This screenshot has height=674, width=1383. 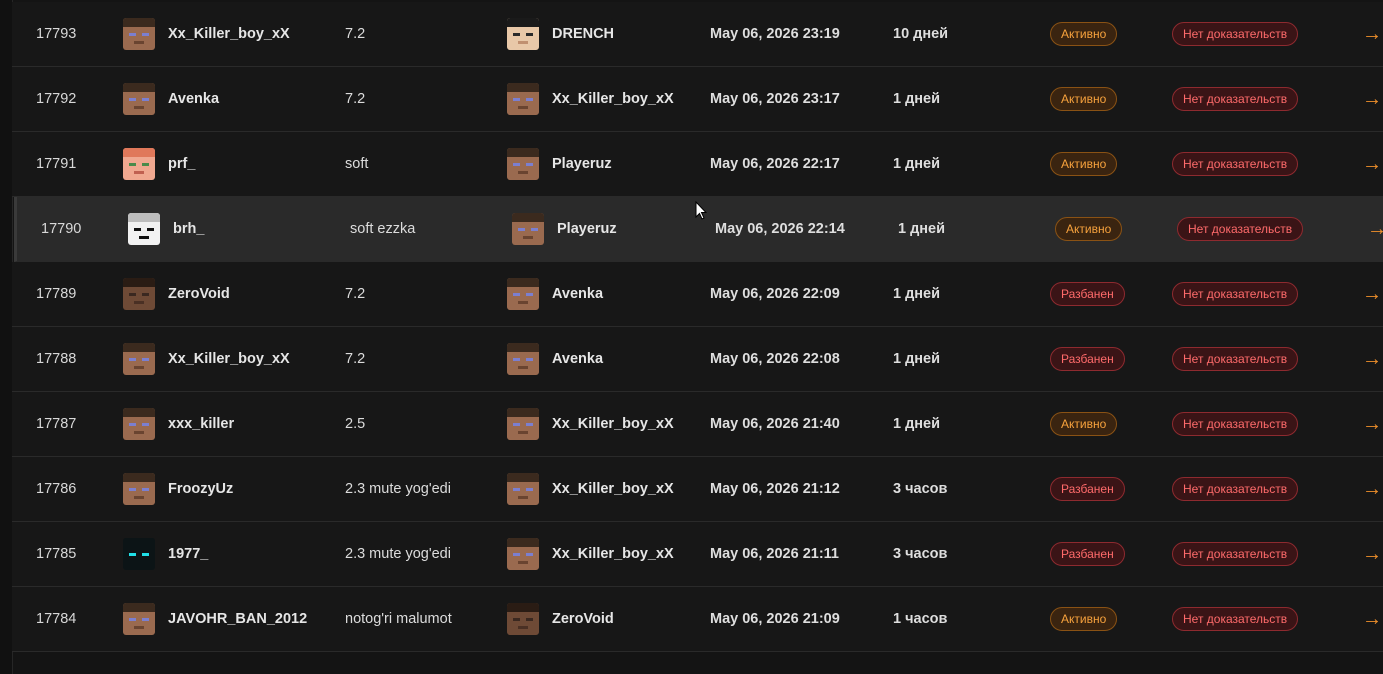 I want to click on player-cell: brh_, so click(x=166, y=229).